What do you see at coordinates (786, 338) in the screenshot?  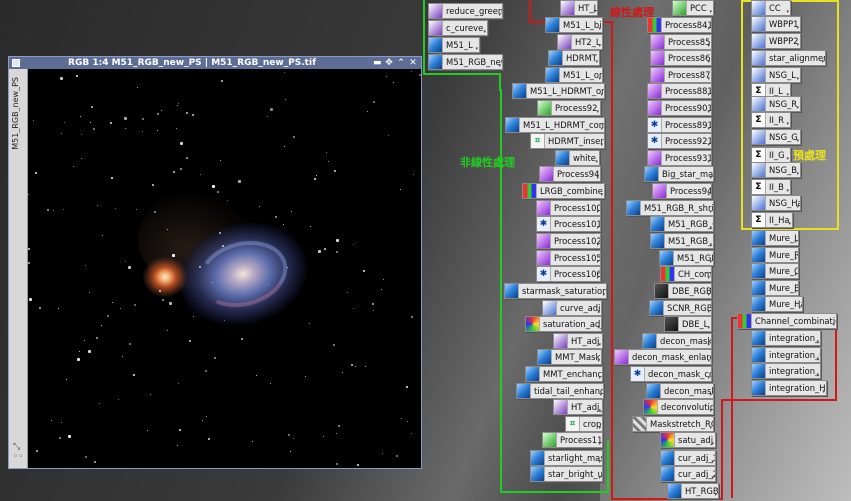 I see `process-icon-integration-r: integration_R ▾` at bounding box center [786, 338].